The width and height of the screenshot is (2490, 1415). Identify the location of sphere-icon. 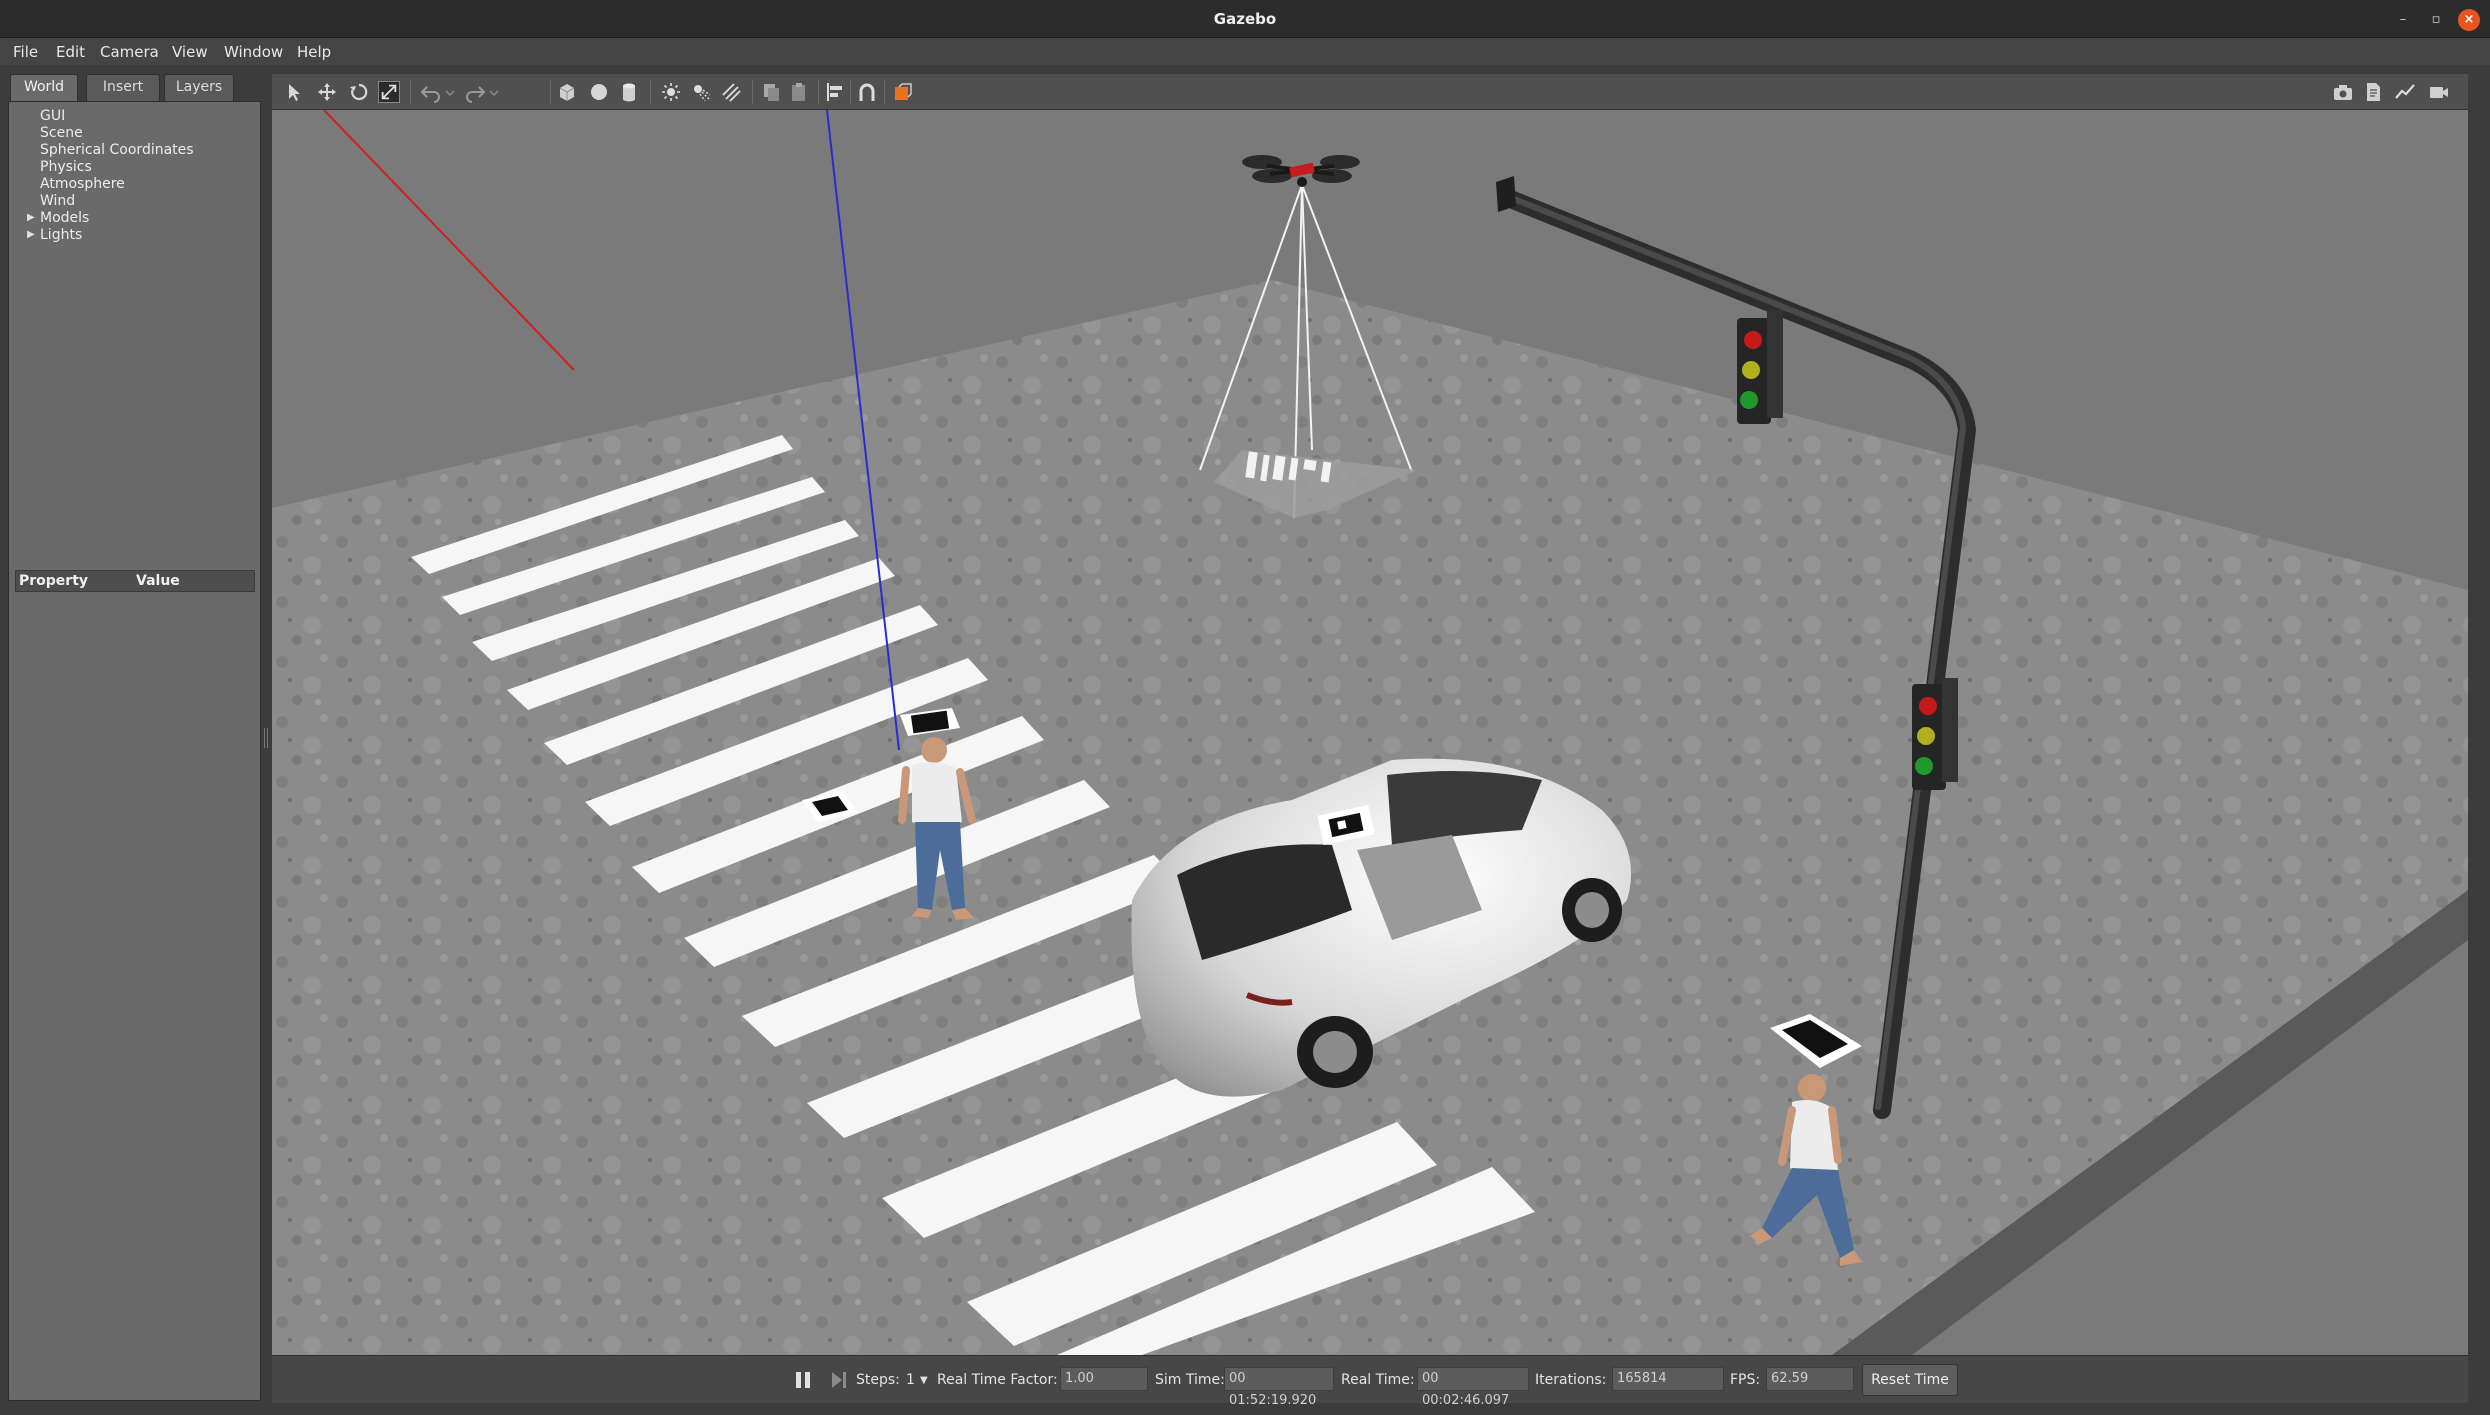
(599, 92).